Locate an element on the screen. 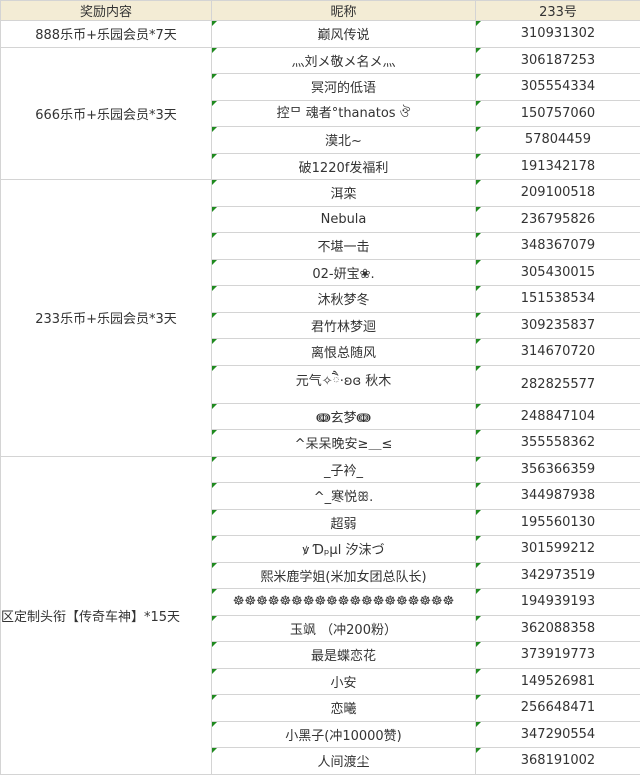  table-row: 888乐币+乐园会员*7天巅风传说310931302 is located at coordinates (320, 34).